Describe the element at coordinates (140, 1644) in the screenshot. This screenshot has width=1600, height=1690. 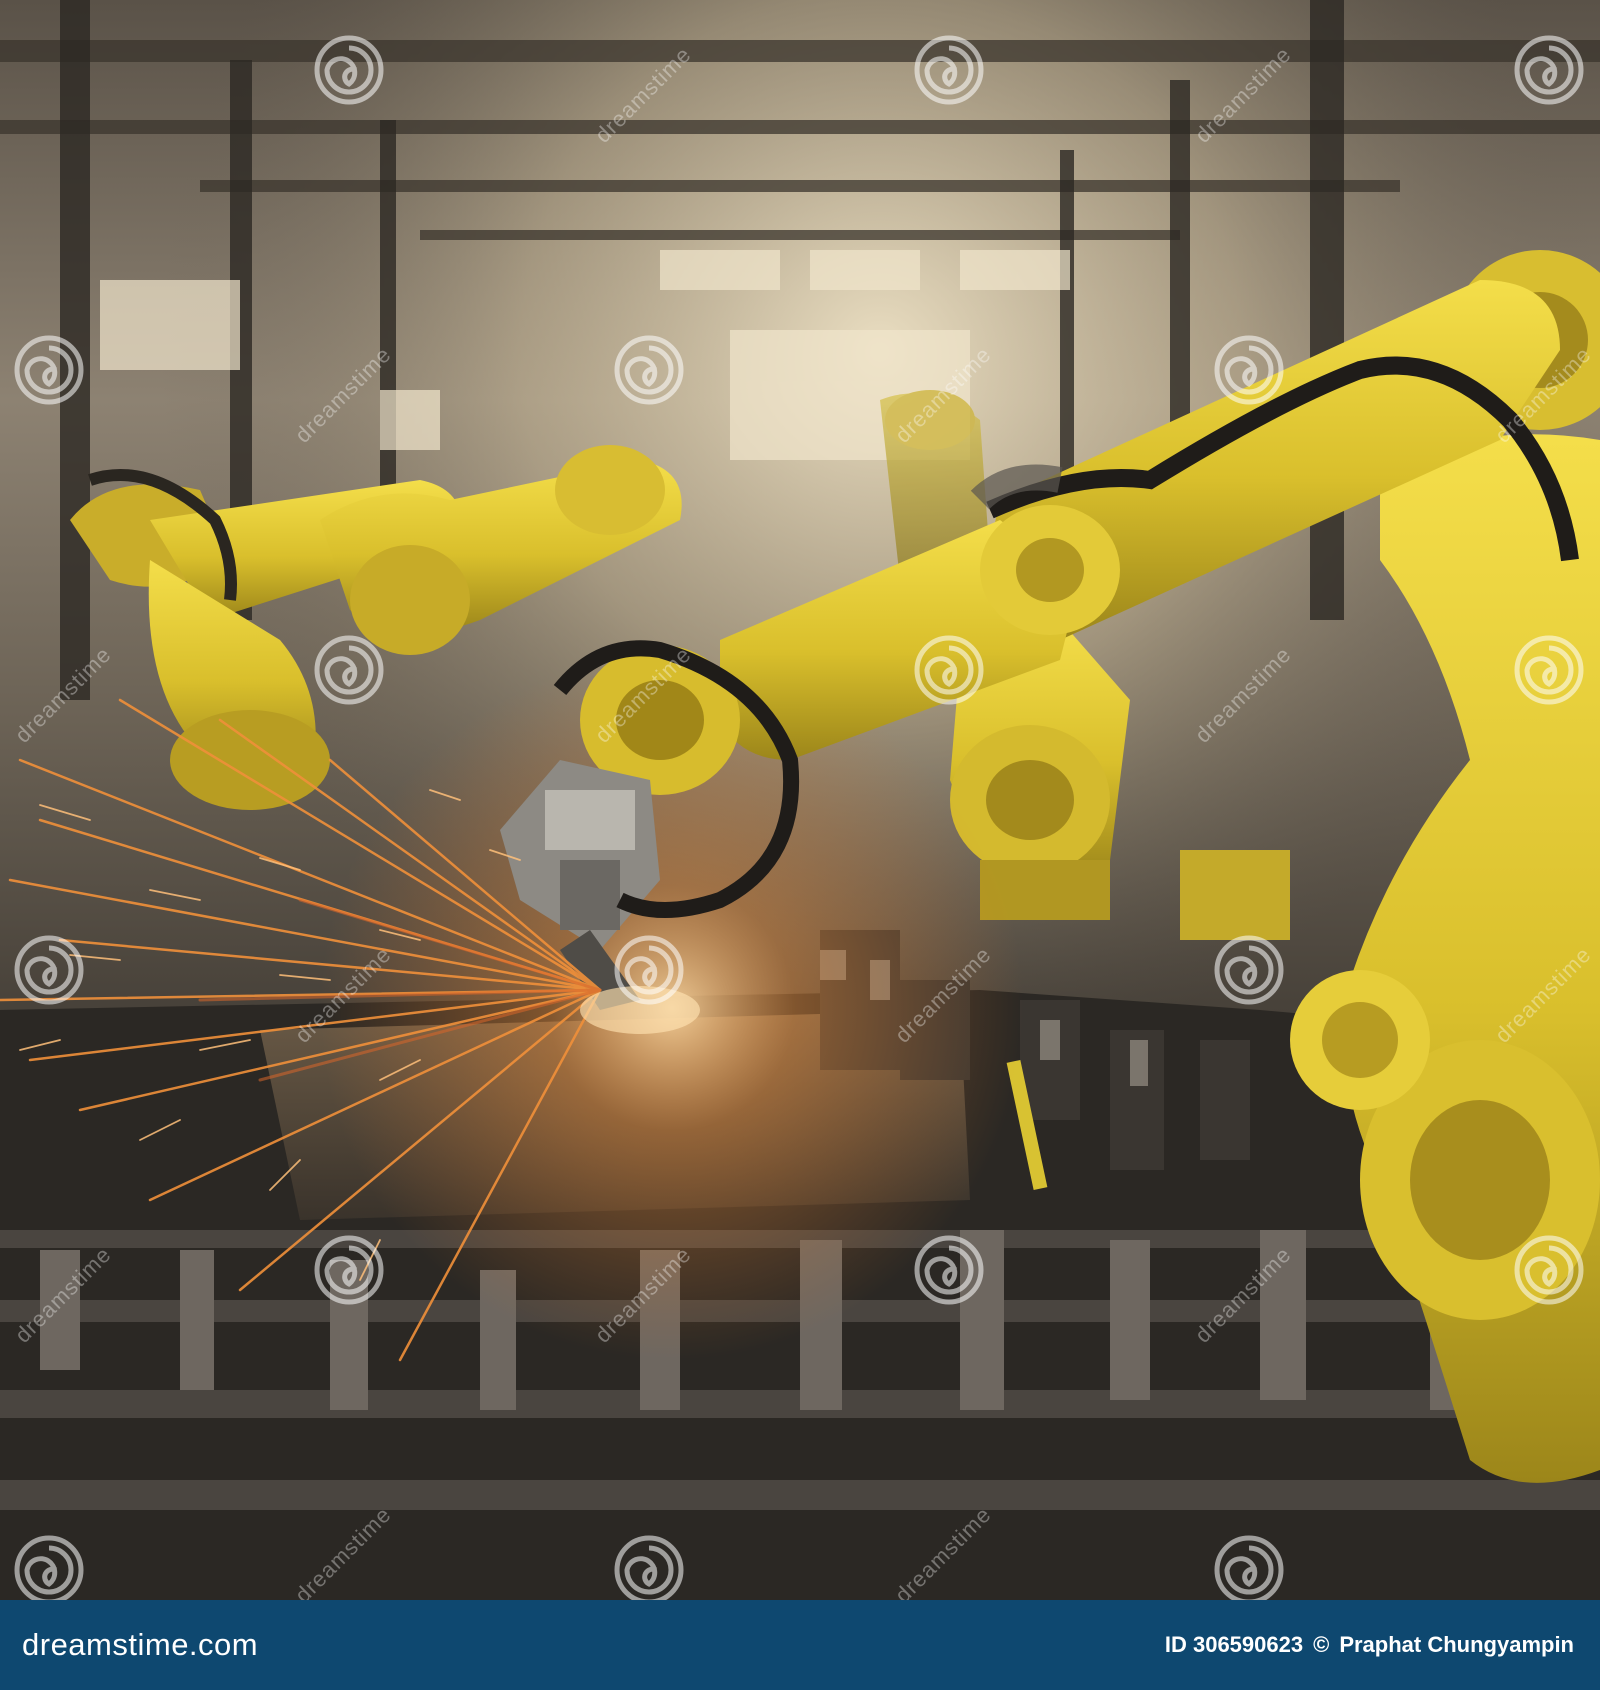
I see `footer-site-name: dreamstime.com` at that location.